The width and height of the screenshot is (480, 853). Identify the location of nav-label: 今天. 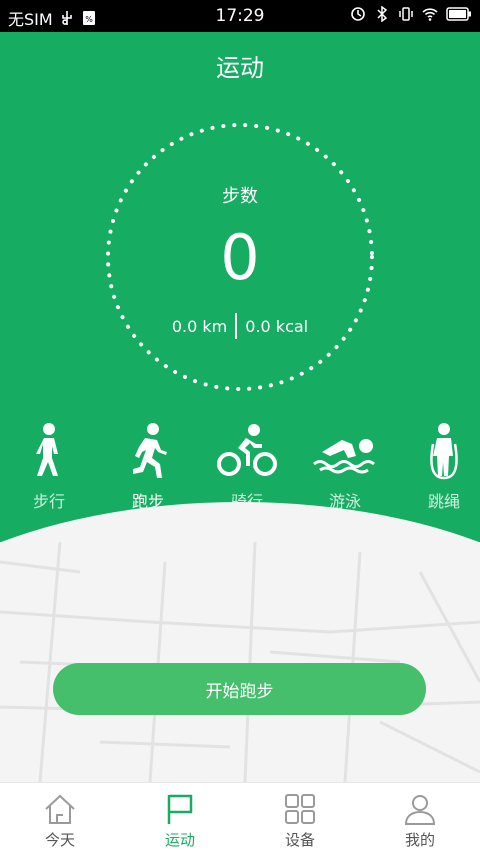
(59, 840).